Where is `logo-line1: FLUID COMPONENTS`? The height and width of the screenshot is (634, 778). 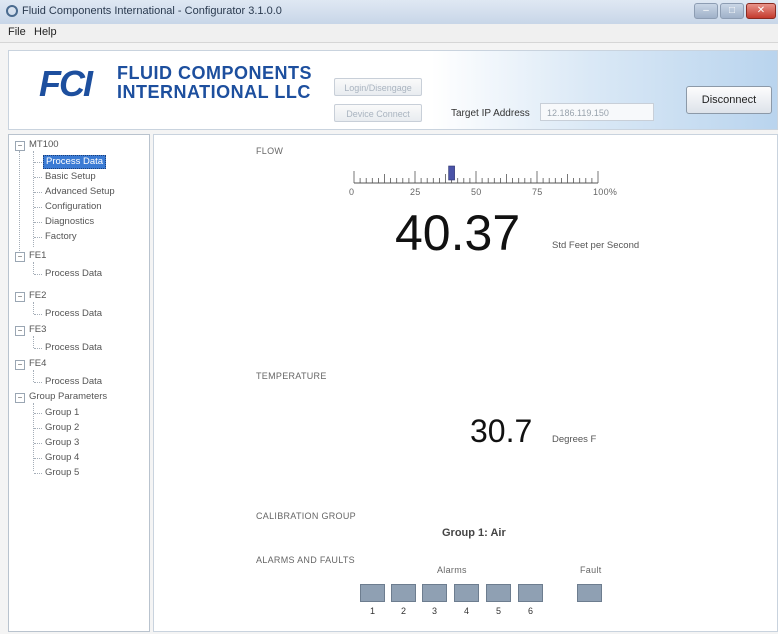 logo-line1: FLUID COMPONENTS is located at coordinates (214, 73).